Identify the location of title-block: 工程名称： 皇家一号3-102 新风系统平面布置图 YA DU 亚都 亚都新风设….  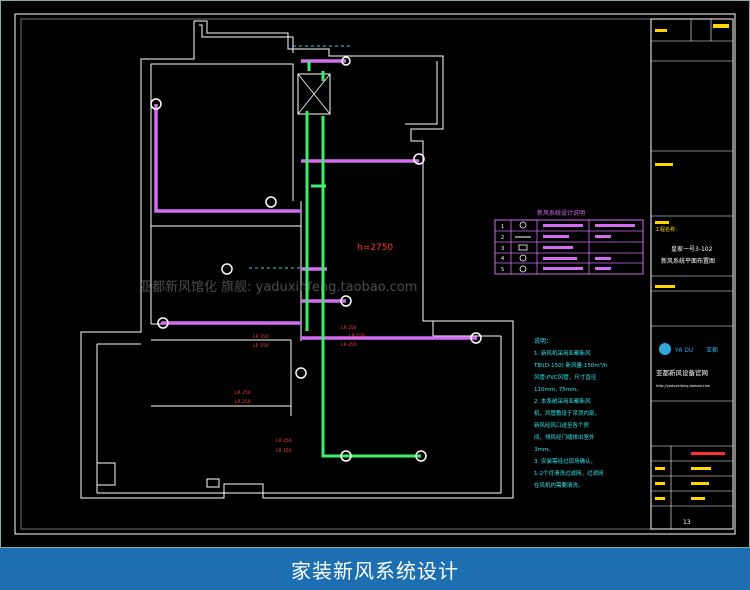
(692, 274).